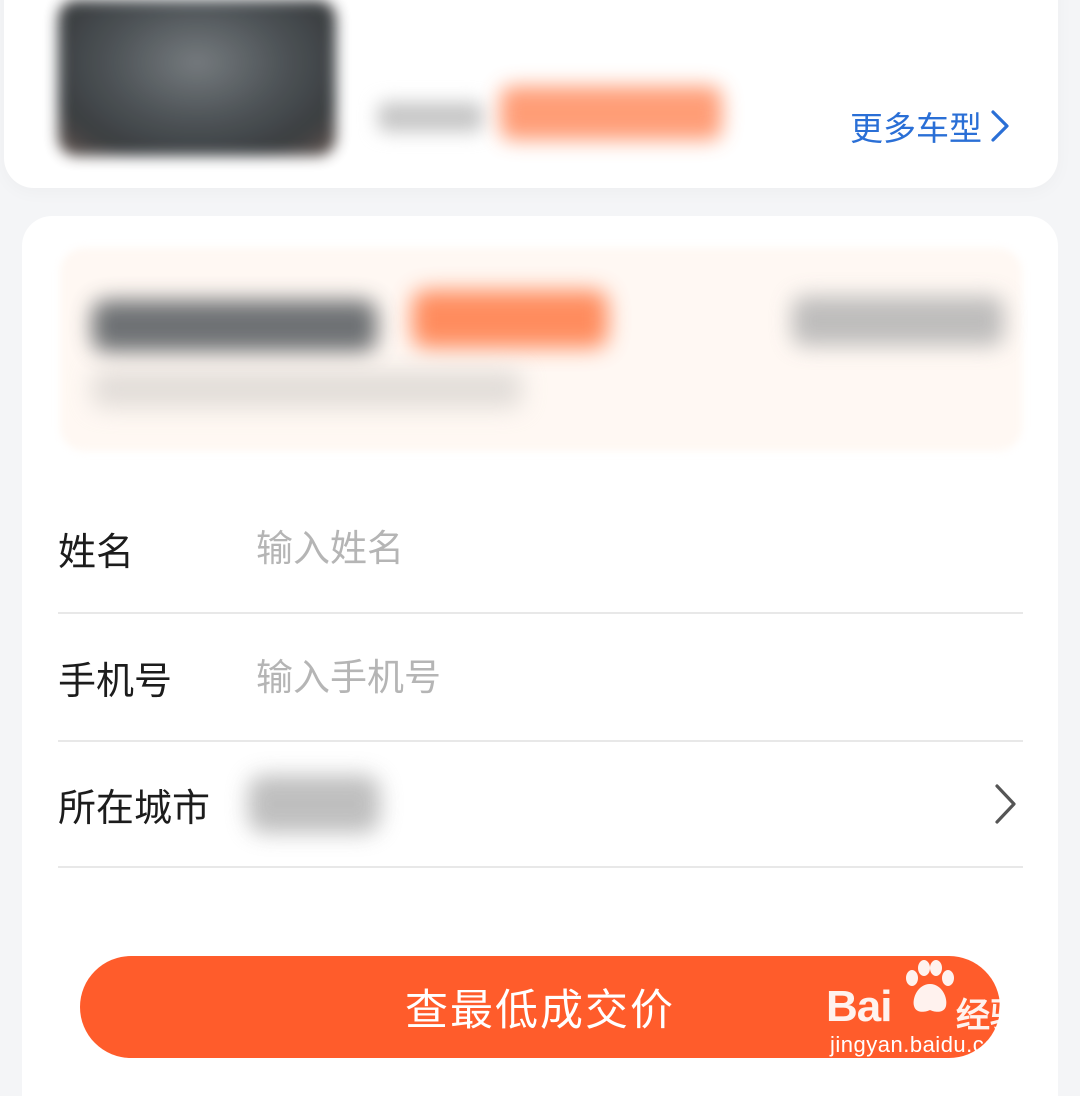  I want to click on more-models-label: 更多车型, so click(916, 128).